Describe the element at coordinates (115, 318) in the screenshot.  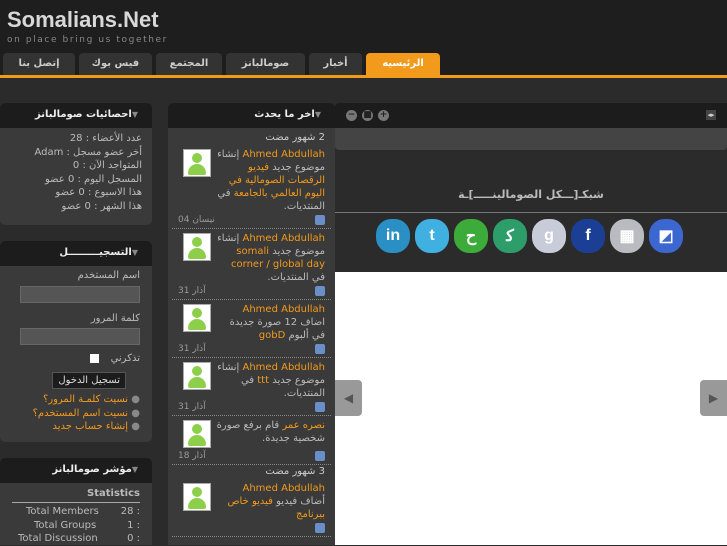
I see `password-label: كلمة المرور` at that location.